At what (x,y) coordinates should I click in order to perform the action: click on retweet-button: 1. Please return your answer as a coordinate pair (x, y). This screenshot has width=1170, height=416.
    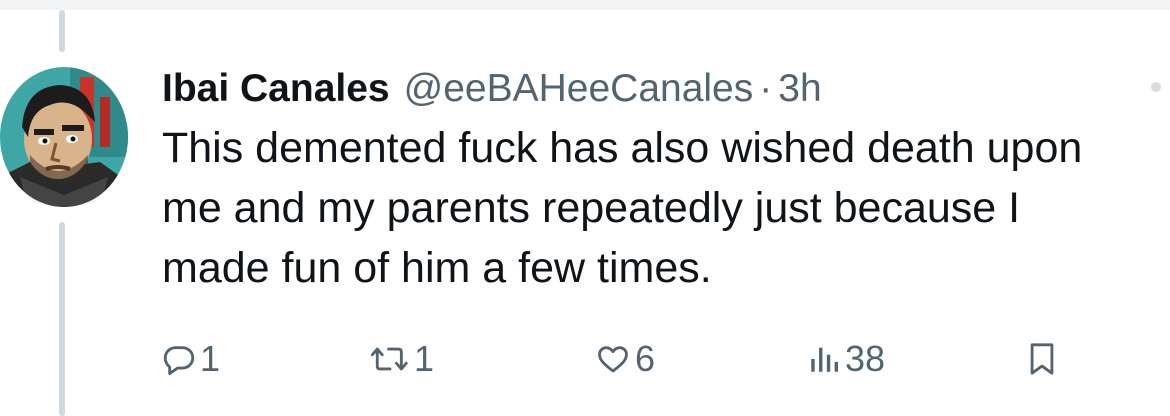
    Looking at the image, I should click on (402, 359).